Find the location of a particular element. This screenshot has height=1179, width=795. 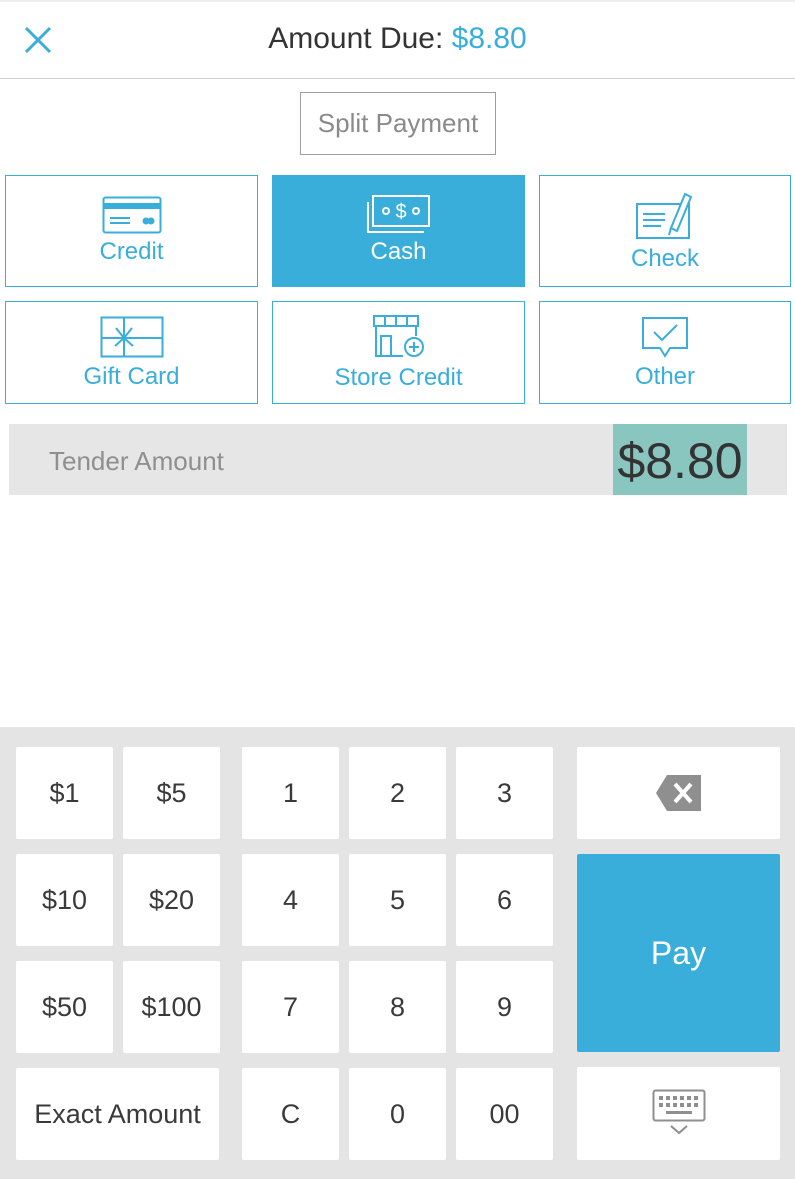

payment-type-gift-card: Gift Card is located at coordinates (131, 352).